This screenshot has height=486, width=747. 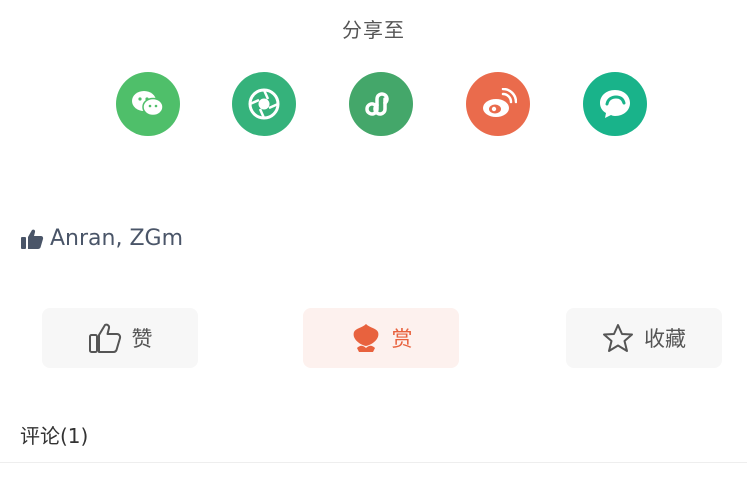 I want to click on liked-by-row: Anran, ZGm, so click(x=101, y=238).